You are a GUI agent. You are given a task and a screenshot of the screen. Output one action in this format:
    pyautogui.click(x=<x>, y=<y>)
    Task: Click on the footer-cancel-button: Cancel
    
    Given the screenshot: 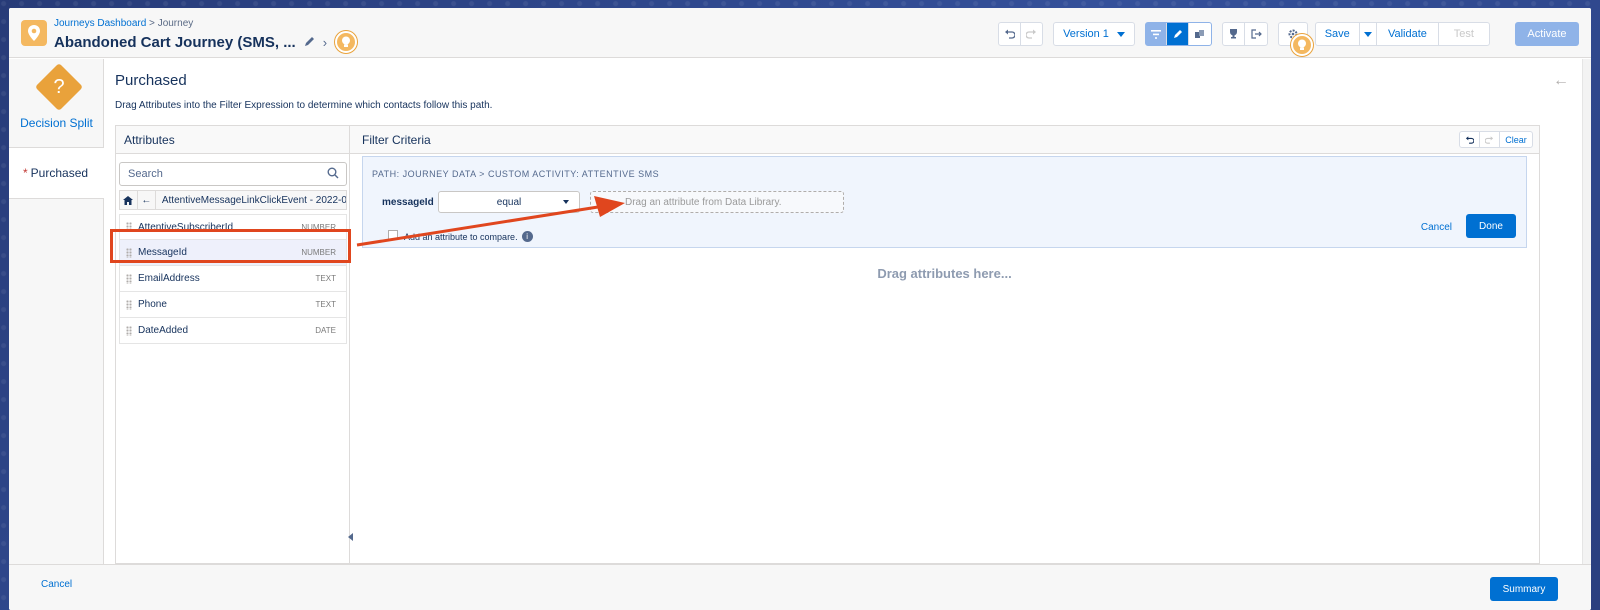 What is the action you would take?
    pyautogui.click(x=56, y=584)
    